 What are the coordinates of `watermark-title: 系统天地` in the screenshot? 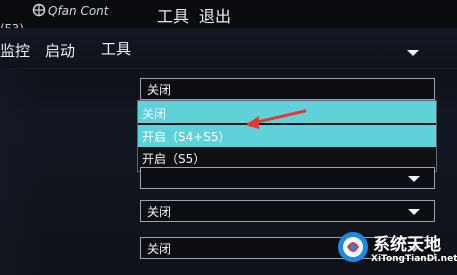 It's located at (407, 245).